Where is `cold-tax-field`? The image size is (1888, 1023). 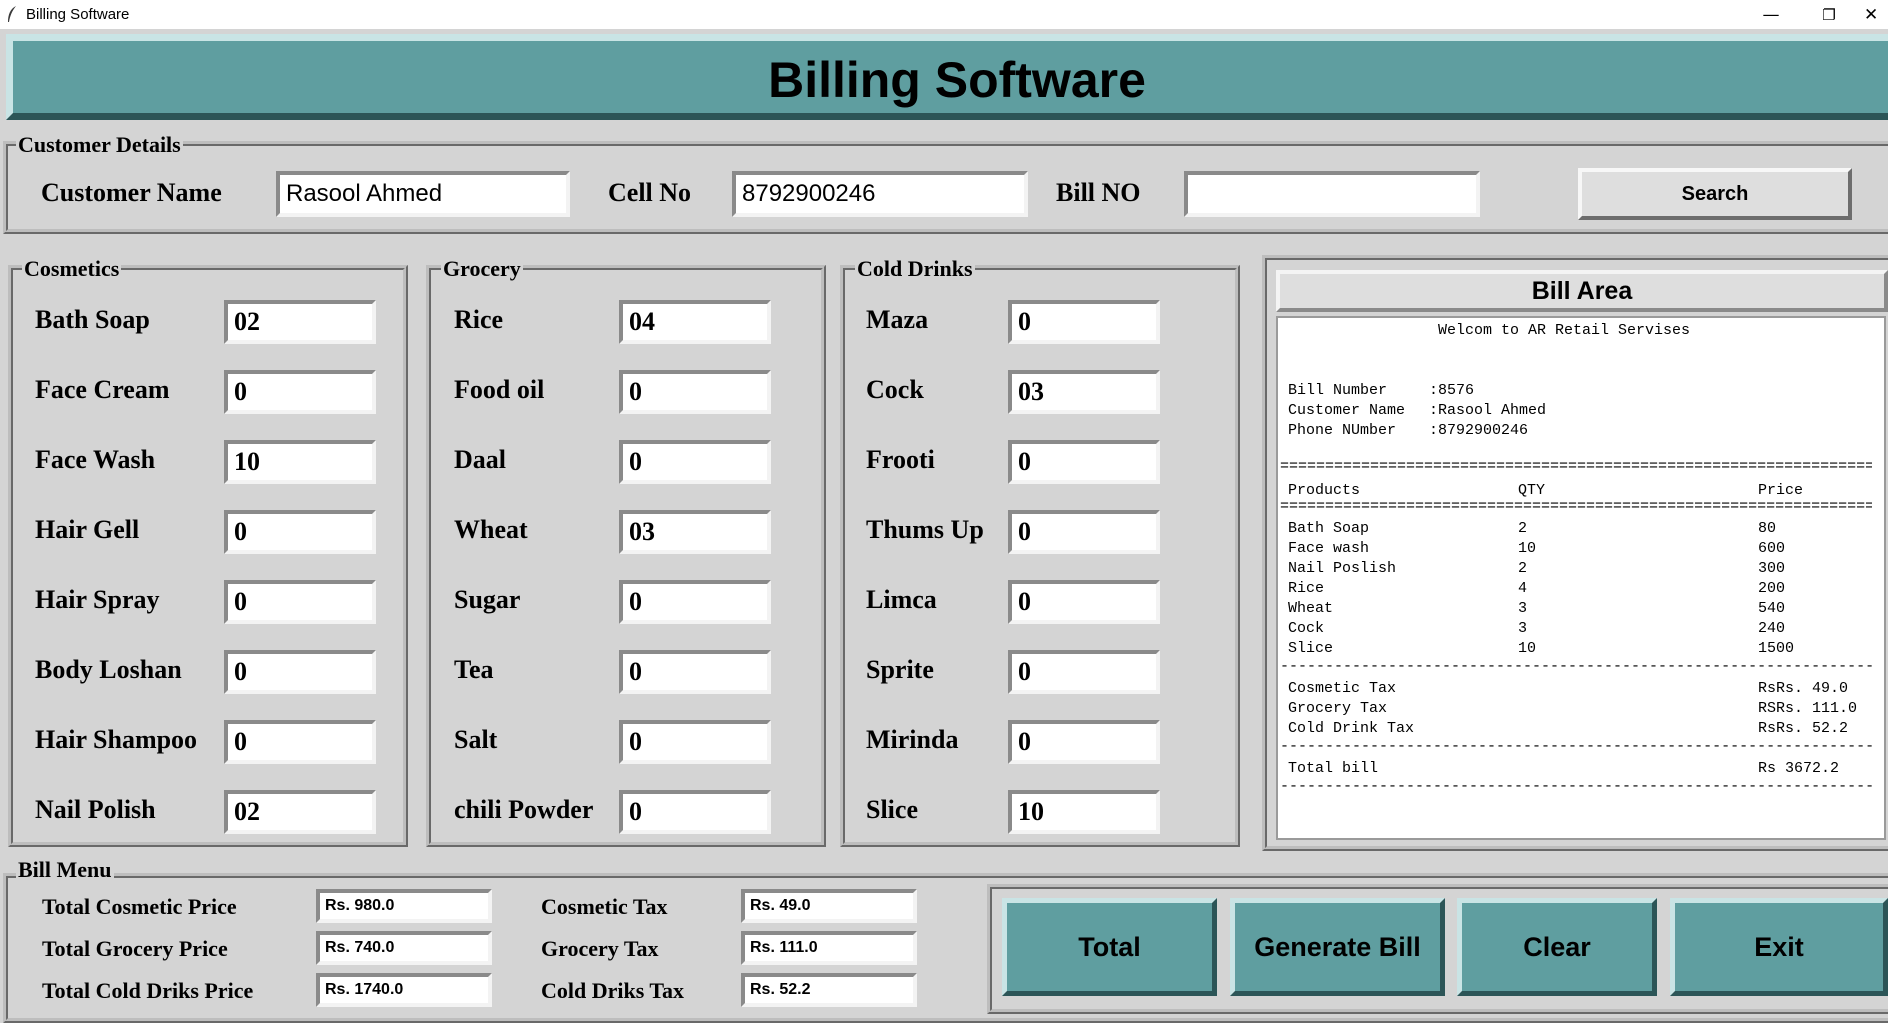
cold-tax-field is located at coordinates (829, 990).